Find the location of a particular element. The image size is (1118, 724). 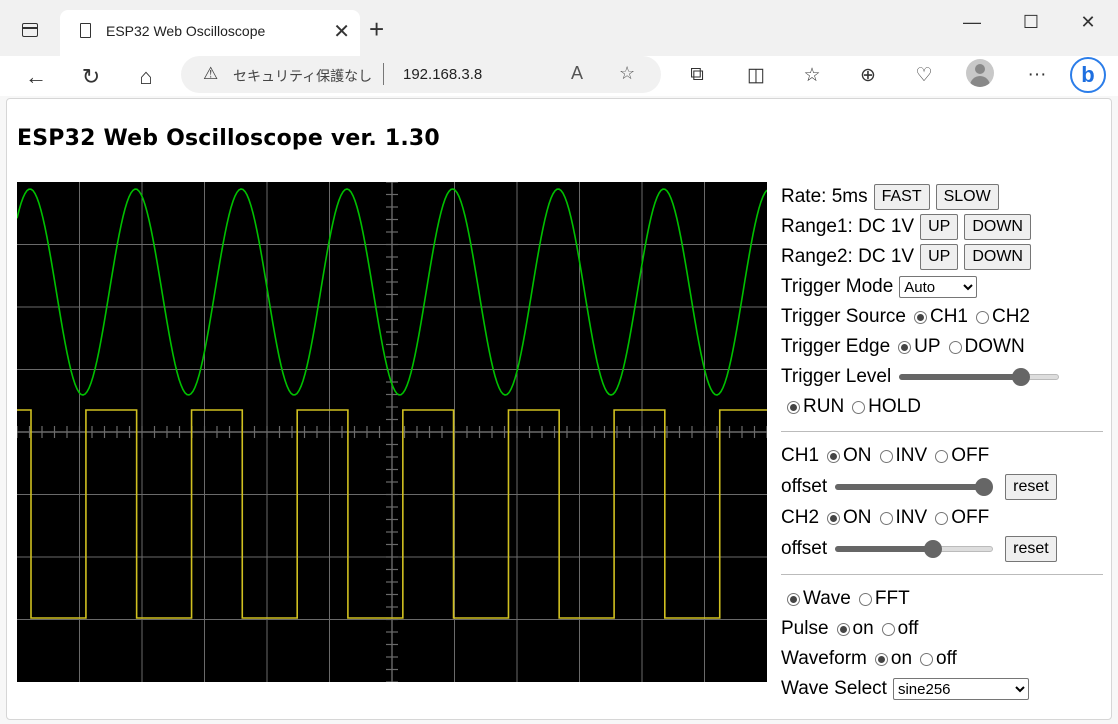

url-text: 192.168.3.8 is located at coordinates (442, 74).